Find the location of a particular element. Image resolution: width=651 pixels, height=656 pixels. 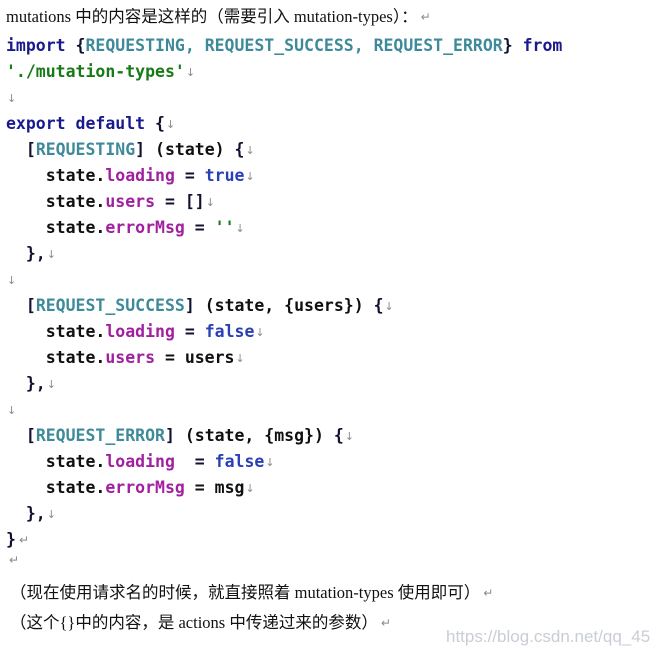

code-token-plain: (state) is located at coordinates (190, 149).